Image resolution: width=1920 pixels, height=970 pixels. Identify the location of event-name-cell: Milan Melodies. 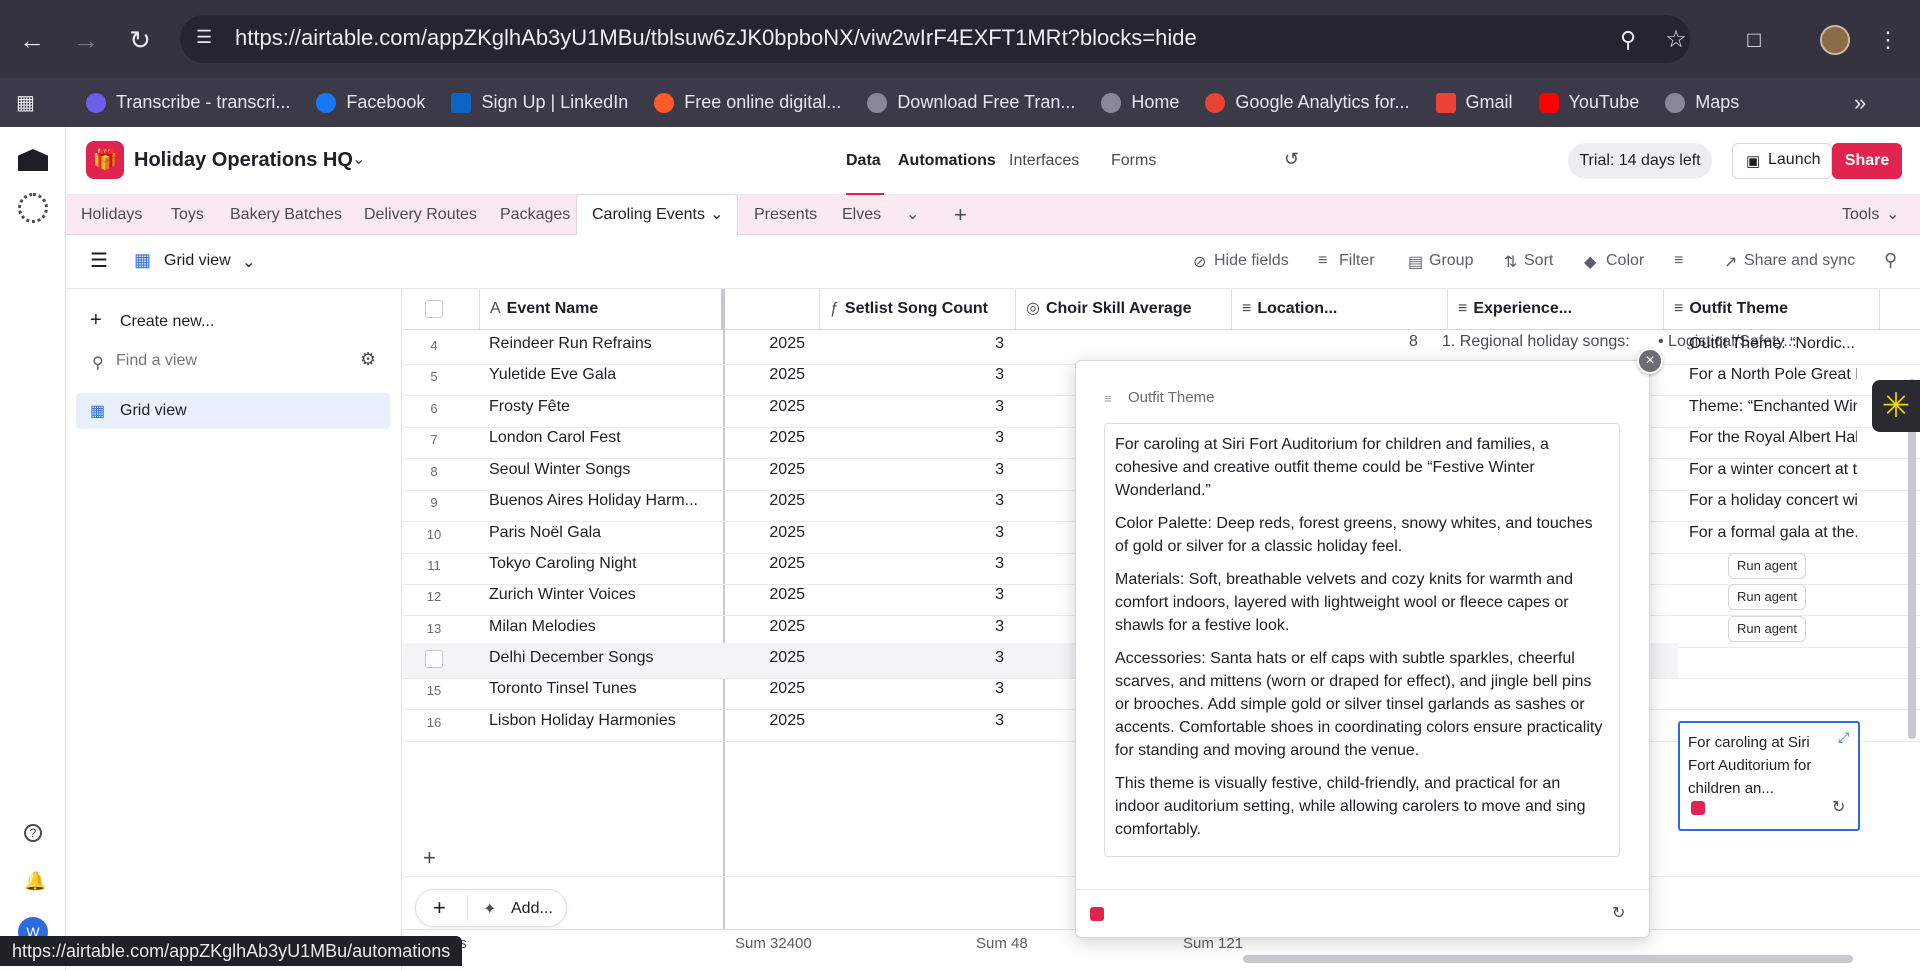
(604, 627).